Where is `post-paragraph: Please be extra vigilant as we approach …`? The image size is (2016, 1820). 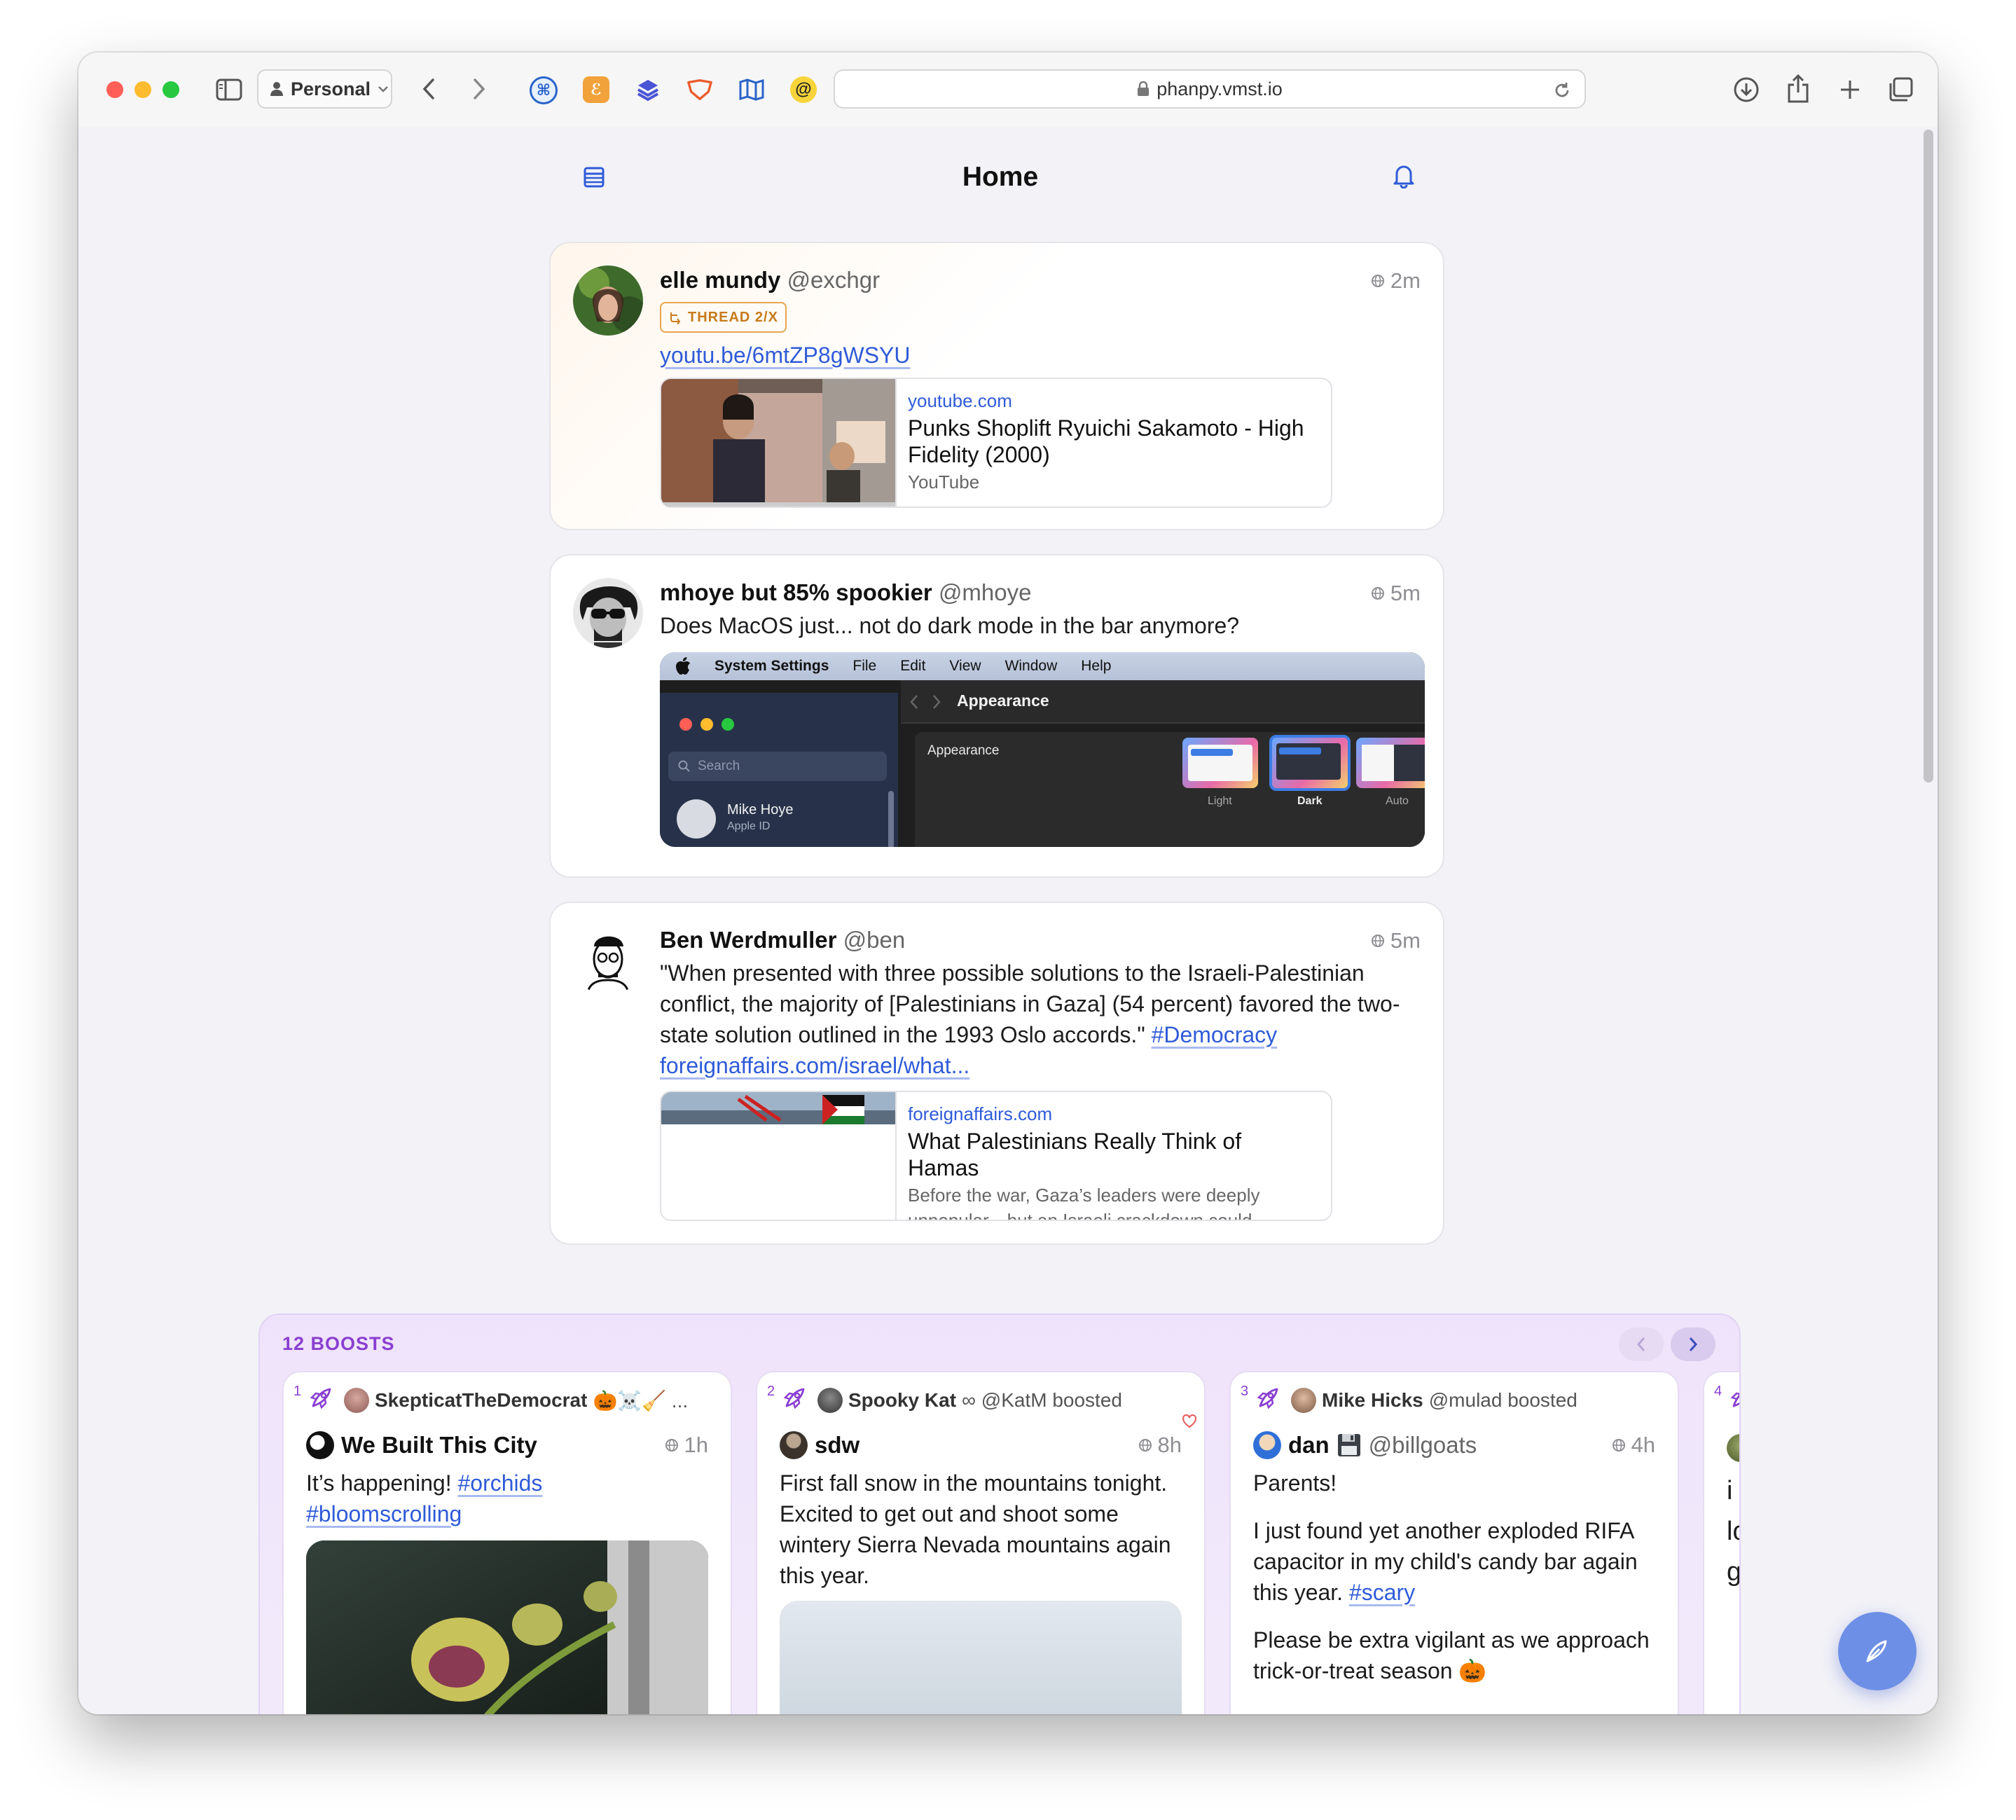
post-paragraph: Please be extra vigilant as we approach … is located at coordinates (1451, 1655).